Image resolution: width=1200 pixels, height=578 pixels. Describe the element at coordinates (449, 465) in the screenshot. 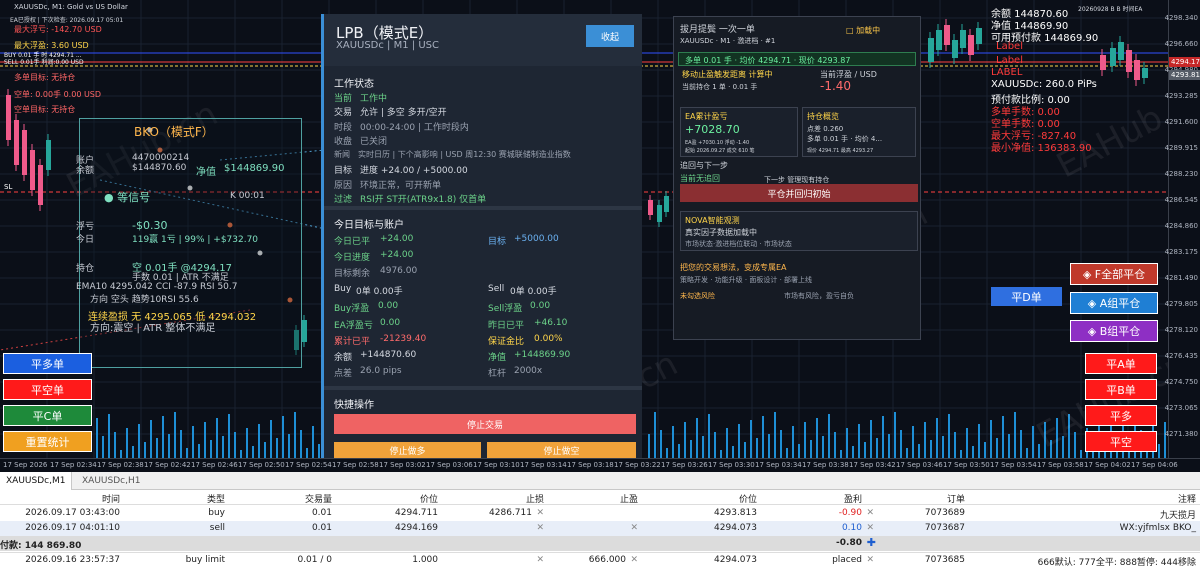

I see `time-tick-label: 17 Sep 03:06` at that location.